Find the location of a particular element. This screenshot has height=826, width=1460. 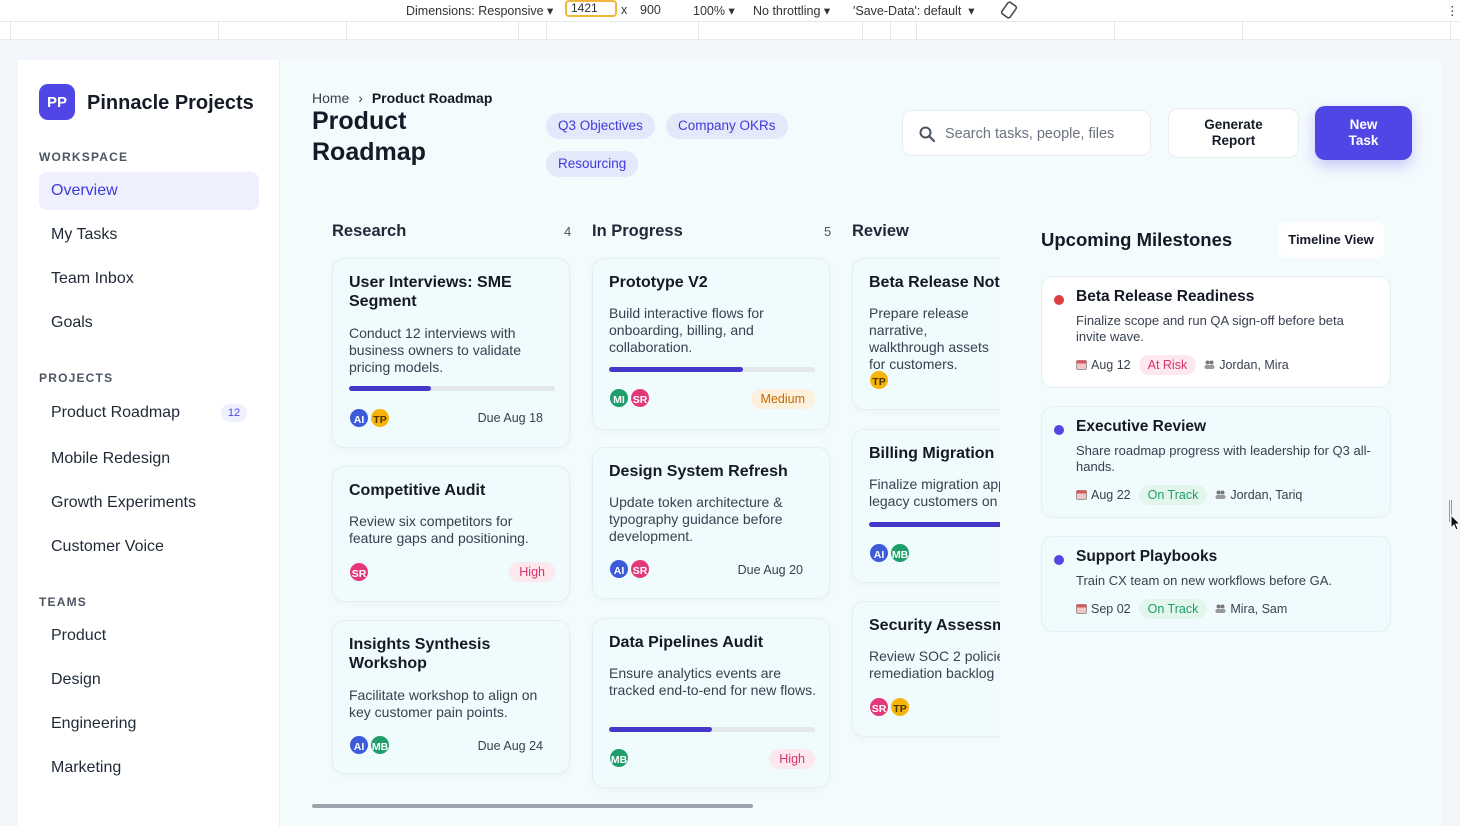

sidebar-item-marketing: Marketing is located at coordinates (149, 768).